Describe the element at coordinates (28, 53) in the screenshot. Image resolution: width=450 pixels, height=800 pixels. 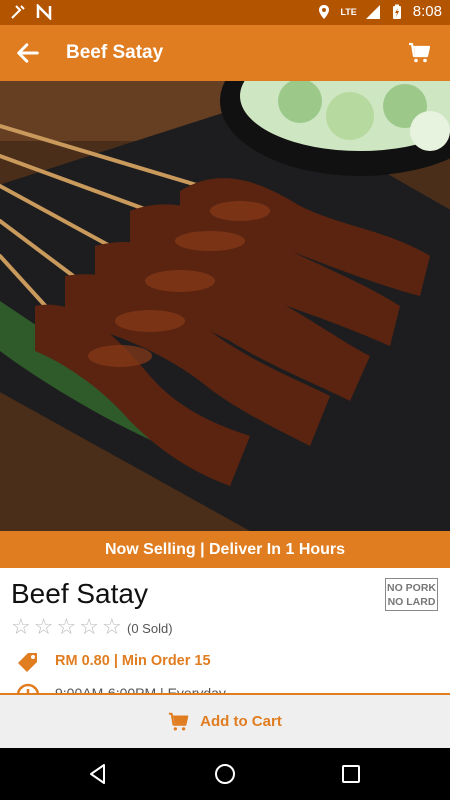
I see `arrow-back-icon` at that location.